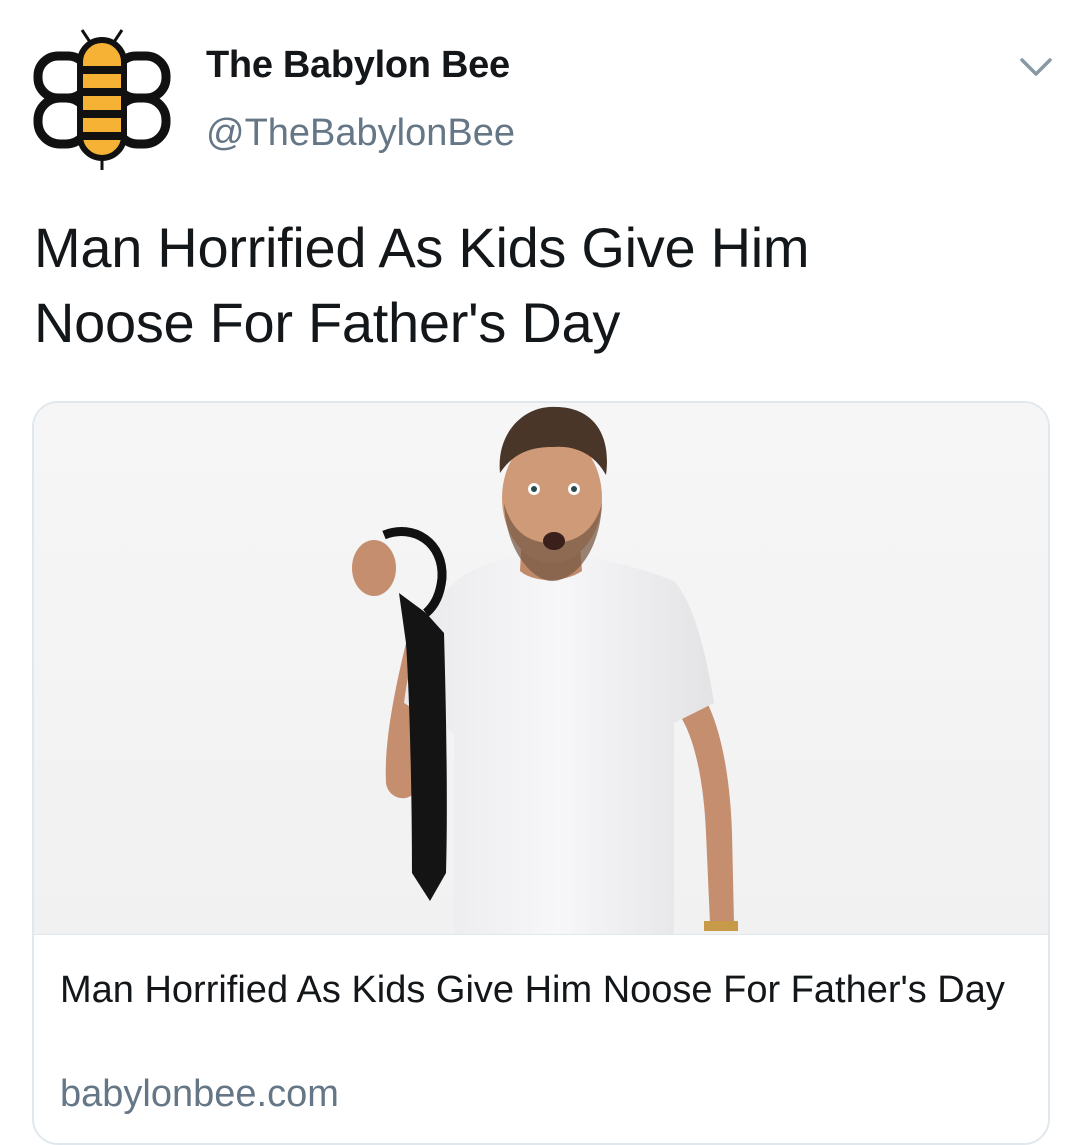 This screenshot has width=1080, height=1145. I want to click on card-domain: babylonbee.com, so click(199, 1094).